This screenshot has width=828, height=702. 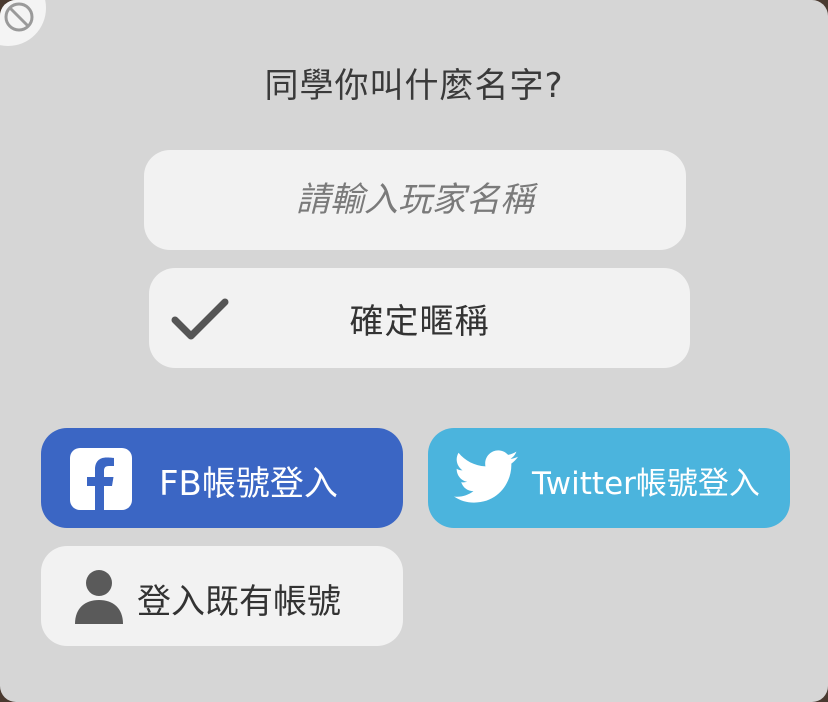 What do you see at coordinates (248, 484) in the screenshot?
I see `facebook-login-label: FB帳號登入` at bounding box center [248, 484].